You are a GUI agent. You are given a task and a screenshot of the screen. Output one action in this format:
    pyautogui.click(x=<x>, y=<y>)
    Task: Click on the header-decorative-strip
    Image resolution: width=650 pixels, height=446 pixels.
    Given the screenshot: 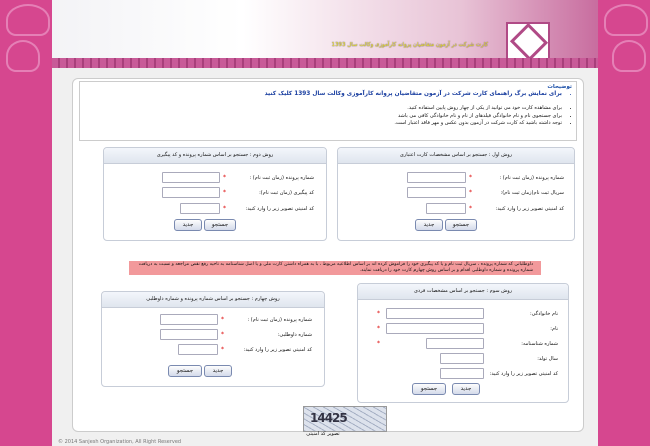 What is the action you would take?
    pyautogui.click(x=325, y=63)
    